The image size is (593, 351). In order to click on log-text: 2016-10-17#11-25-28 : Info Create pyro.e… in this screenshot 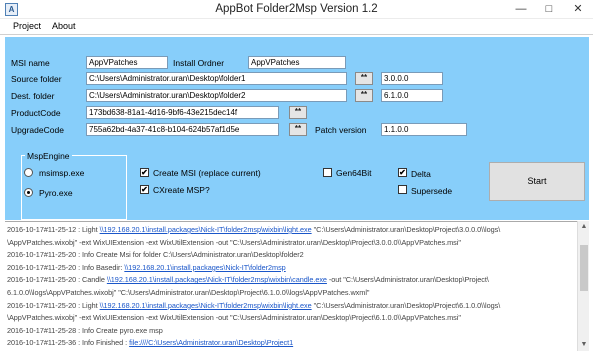, I will do `click(85, 330)`.